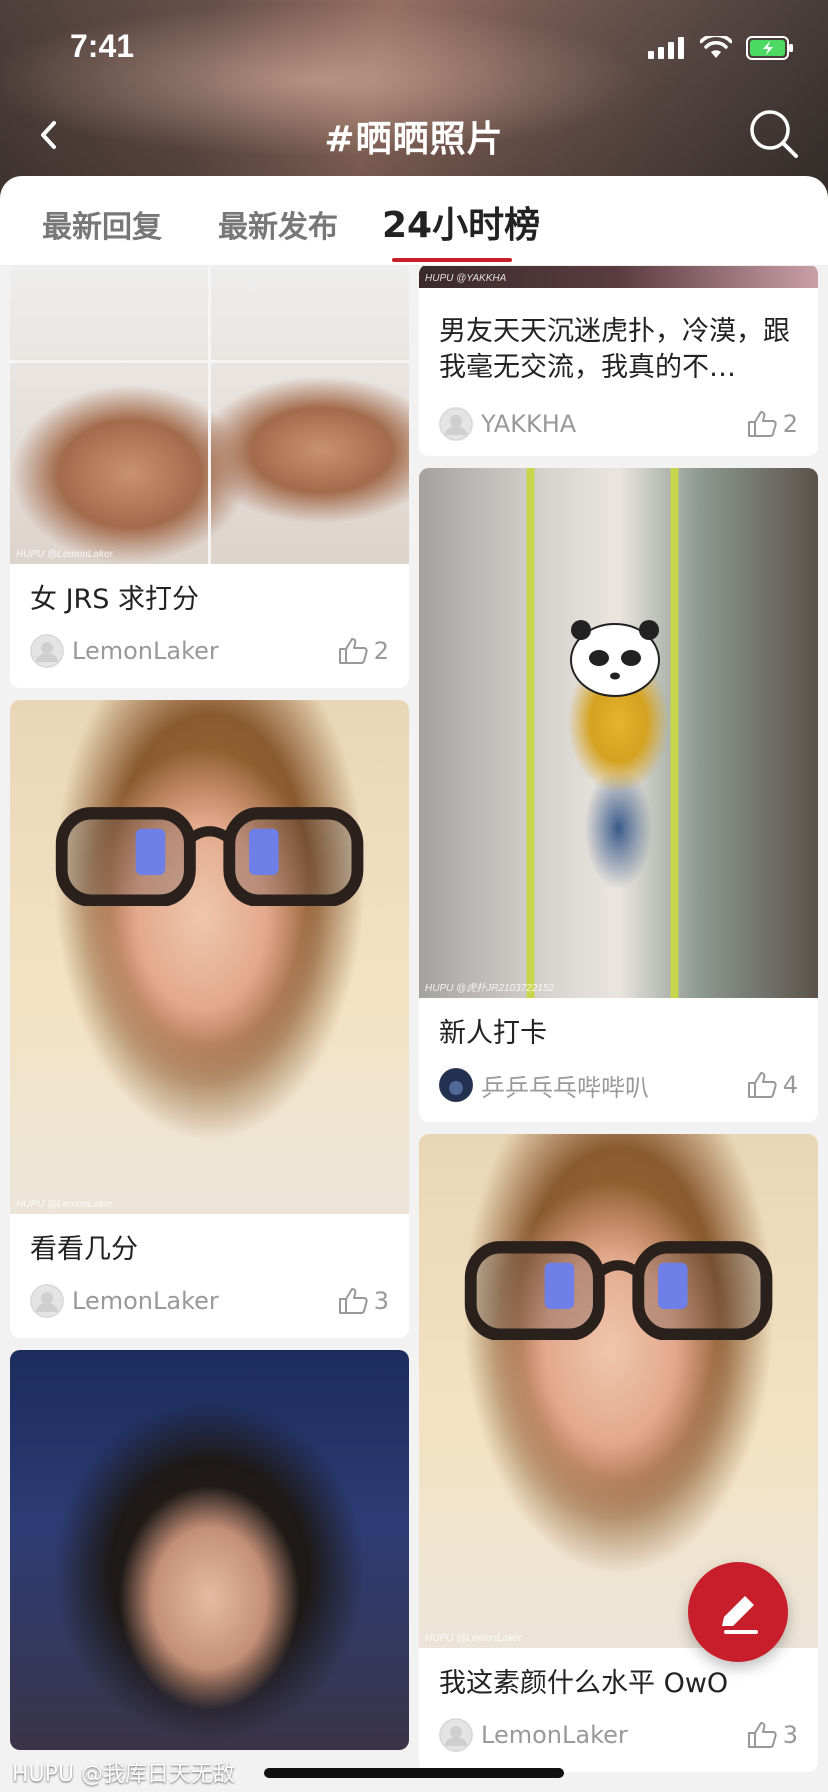  I want to click on tab-24h-ranking: 24小时榜, so click(461, 222).